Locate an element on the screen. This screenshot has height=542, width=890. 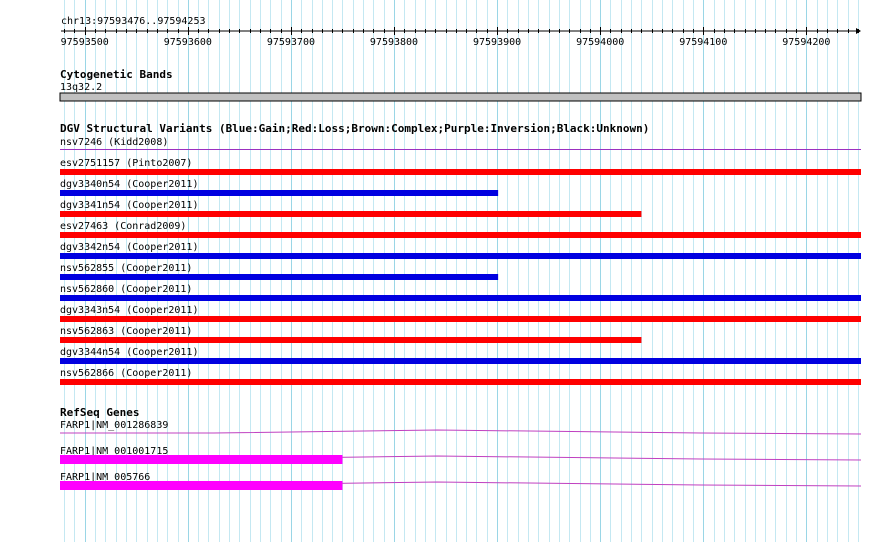
dgv-variant: dgv3342n54 (Cooper2011) is located at coordinates (460, 250).